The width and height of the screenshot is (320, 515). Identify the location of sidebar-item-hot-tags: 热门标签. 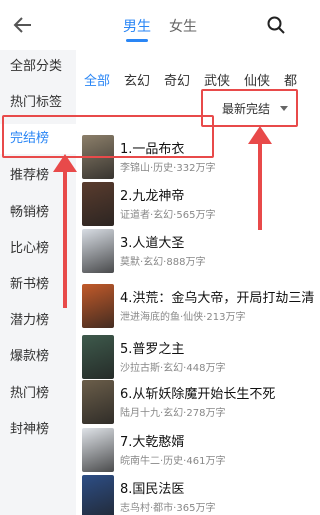
(38, 103).